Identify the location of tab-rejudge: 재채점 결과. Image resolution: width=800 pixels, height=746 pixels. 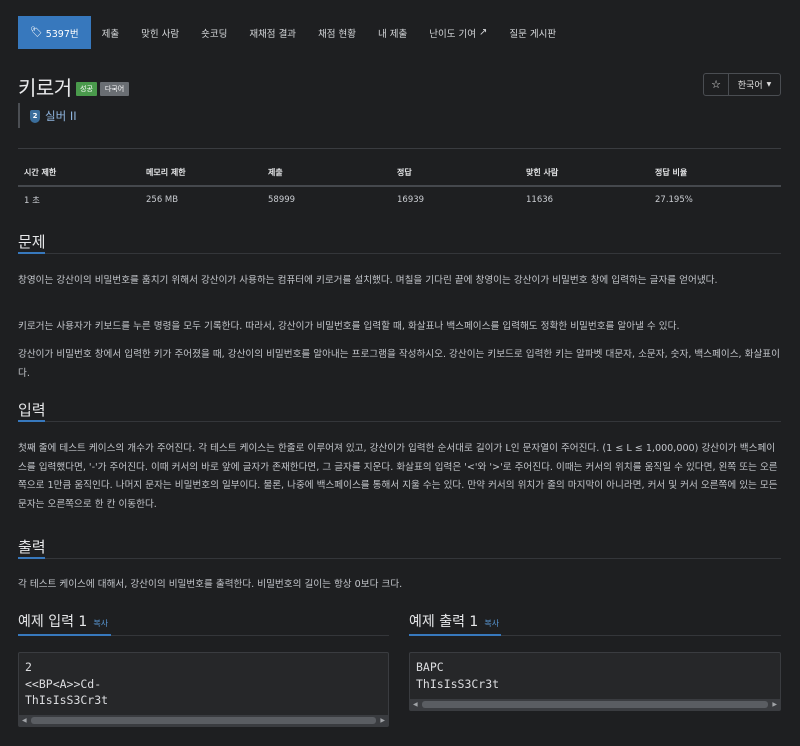
(272, 32).